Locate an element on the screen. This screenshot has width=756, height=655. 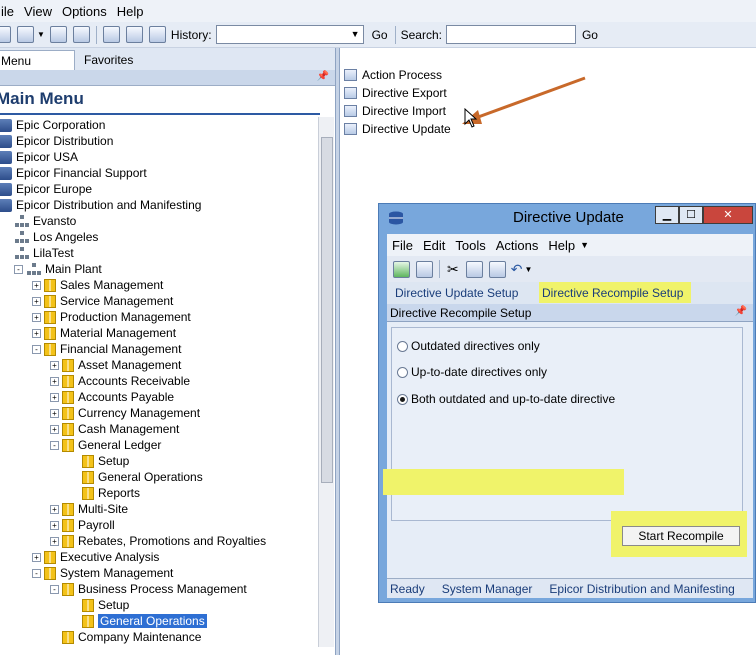
tree-item: Epicor Distribution is located at coordinates (56, 141).